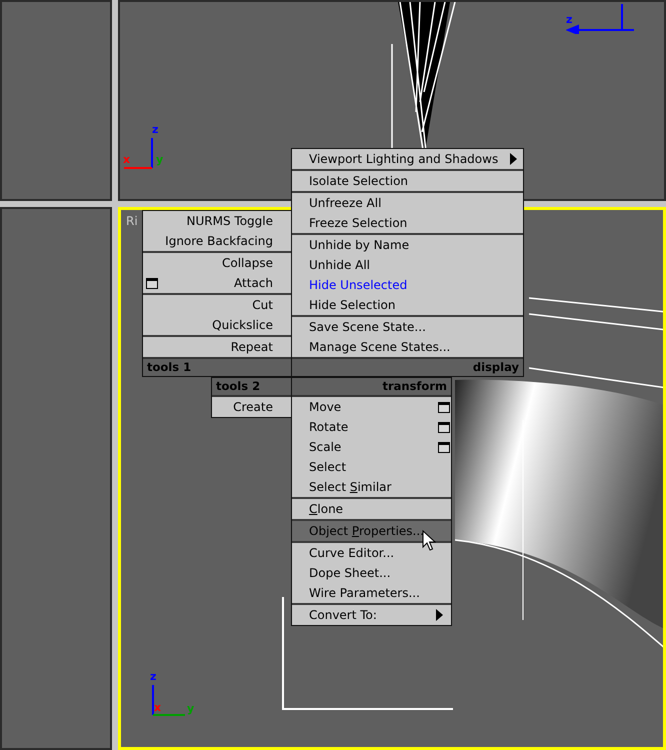 The width and height of the screenshot is (666, 750). I want to click on menu-header: display, so click(407, 366).